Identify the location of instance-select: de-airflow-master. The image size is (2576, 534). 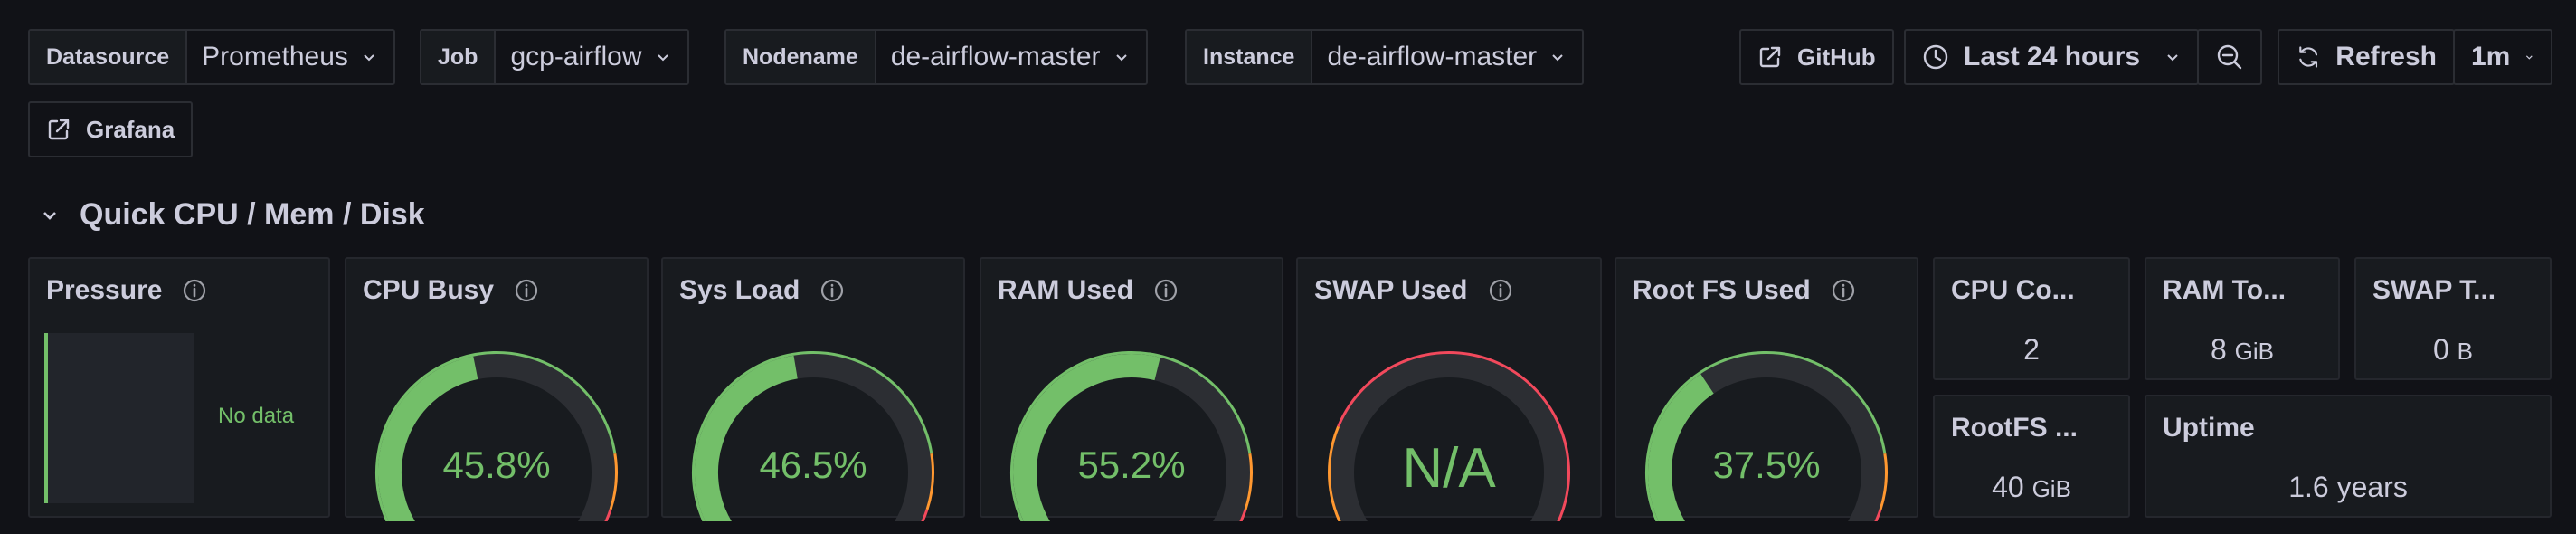
(1447, 57).